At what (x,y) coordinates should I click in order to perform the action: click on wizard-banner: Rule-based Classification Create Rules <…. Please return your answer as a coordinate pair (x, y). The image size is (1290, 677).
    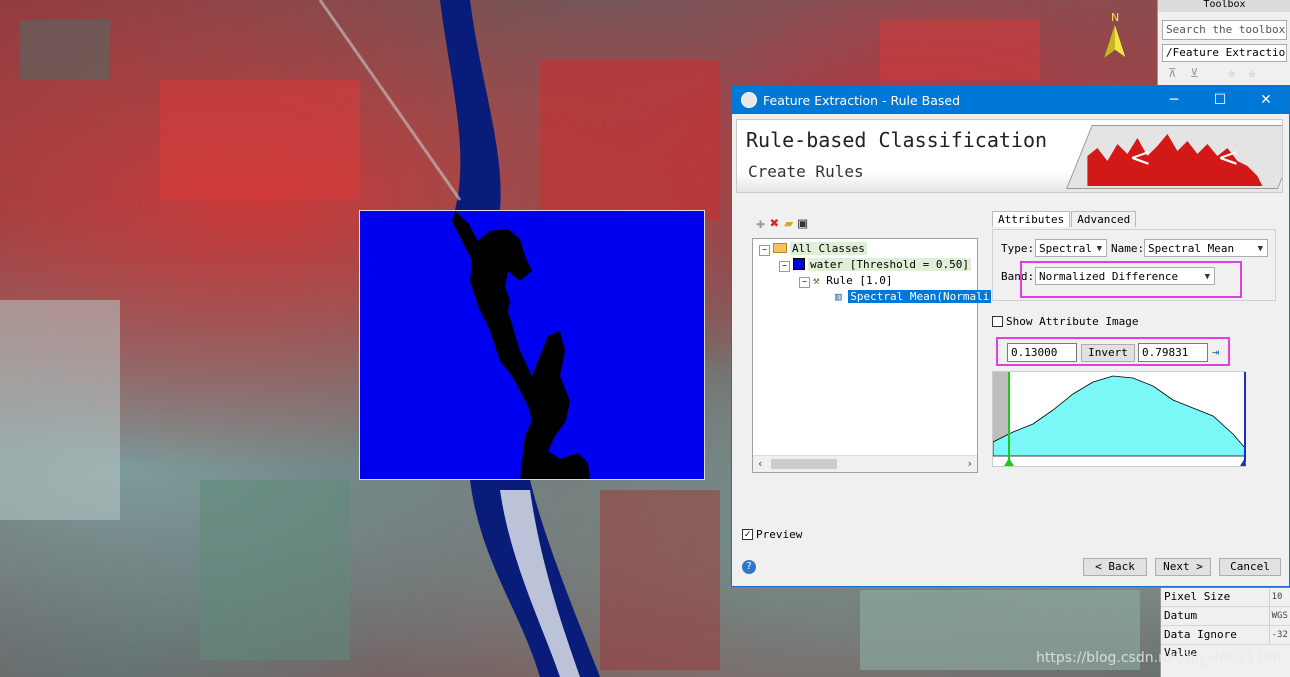
    Looking at the image, I should click on (1009, 156).